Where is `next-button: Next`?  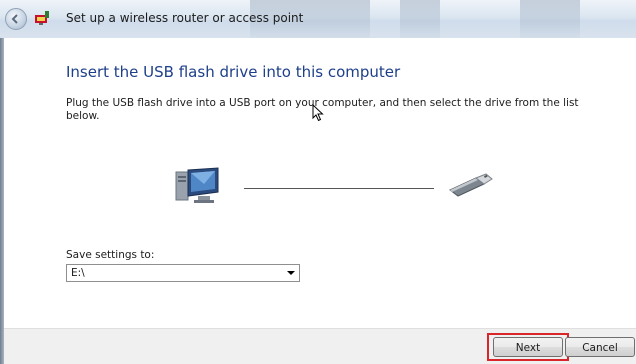
next-button: Next is located at coordinates (528, 347).